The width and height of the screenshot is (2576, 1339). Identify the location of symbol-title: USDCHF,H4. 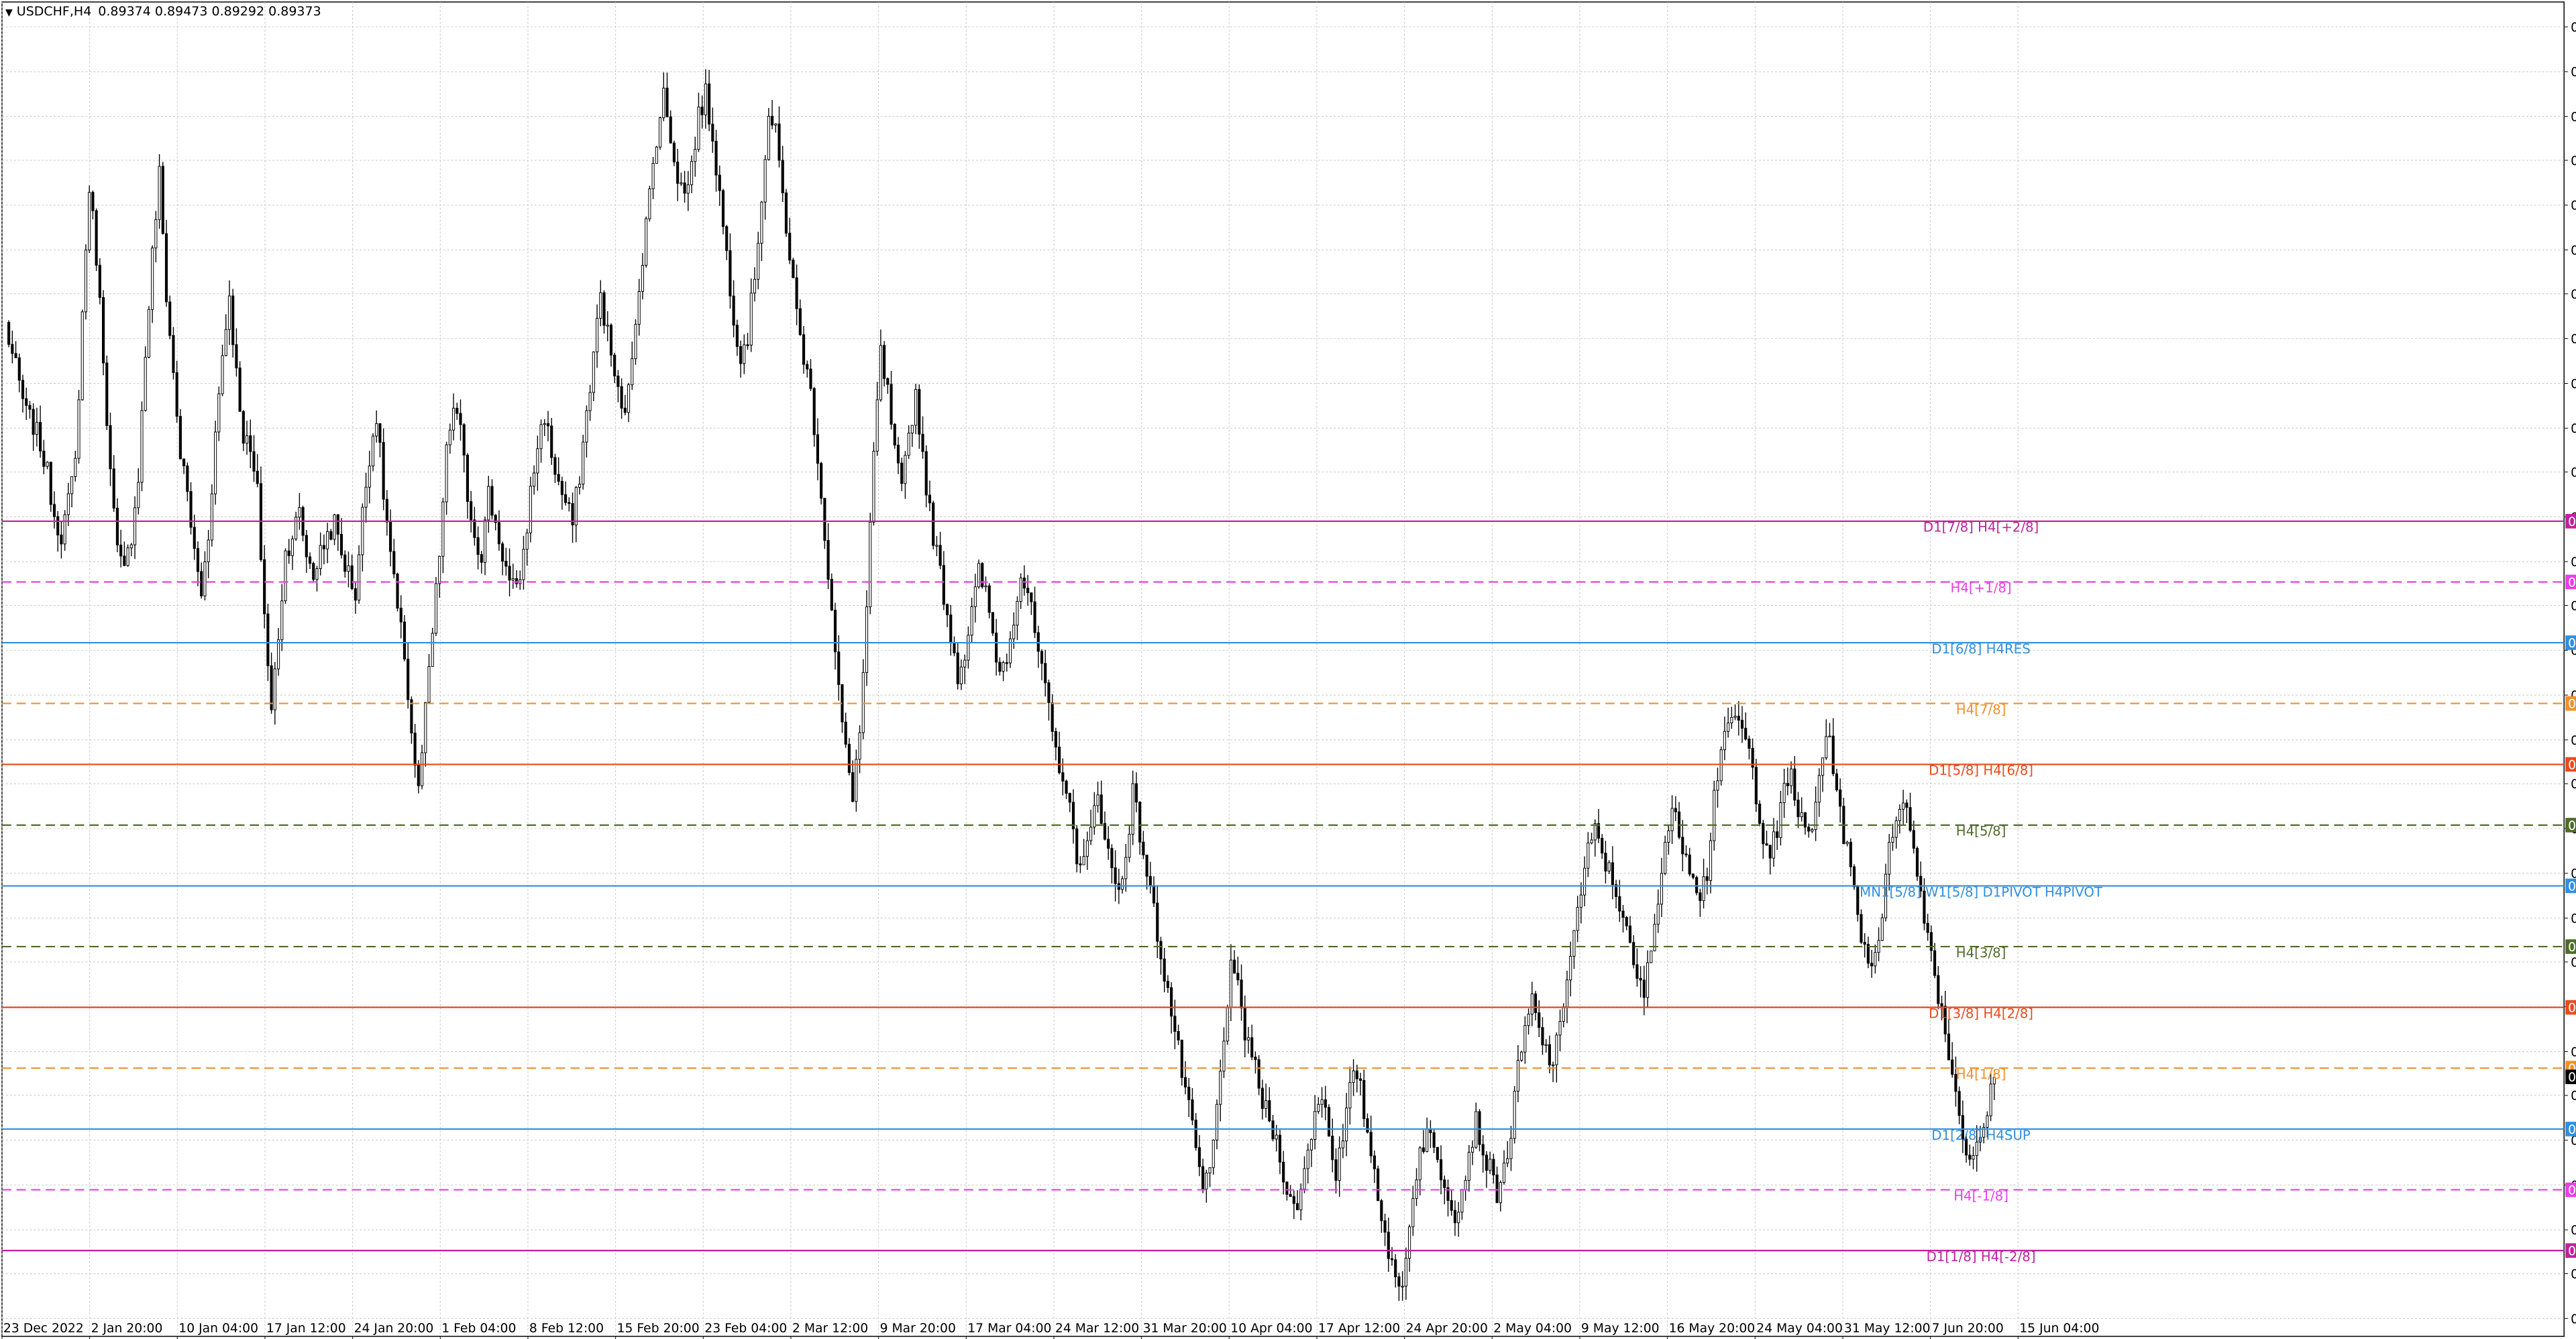
(54, 11).